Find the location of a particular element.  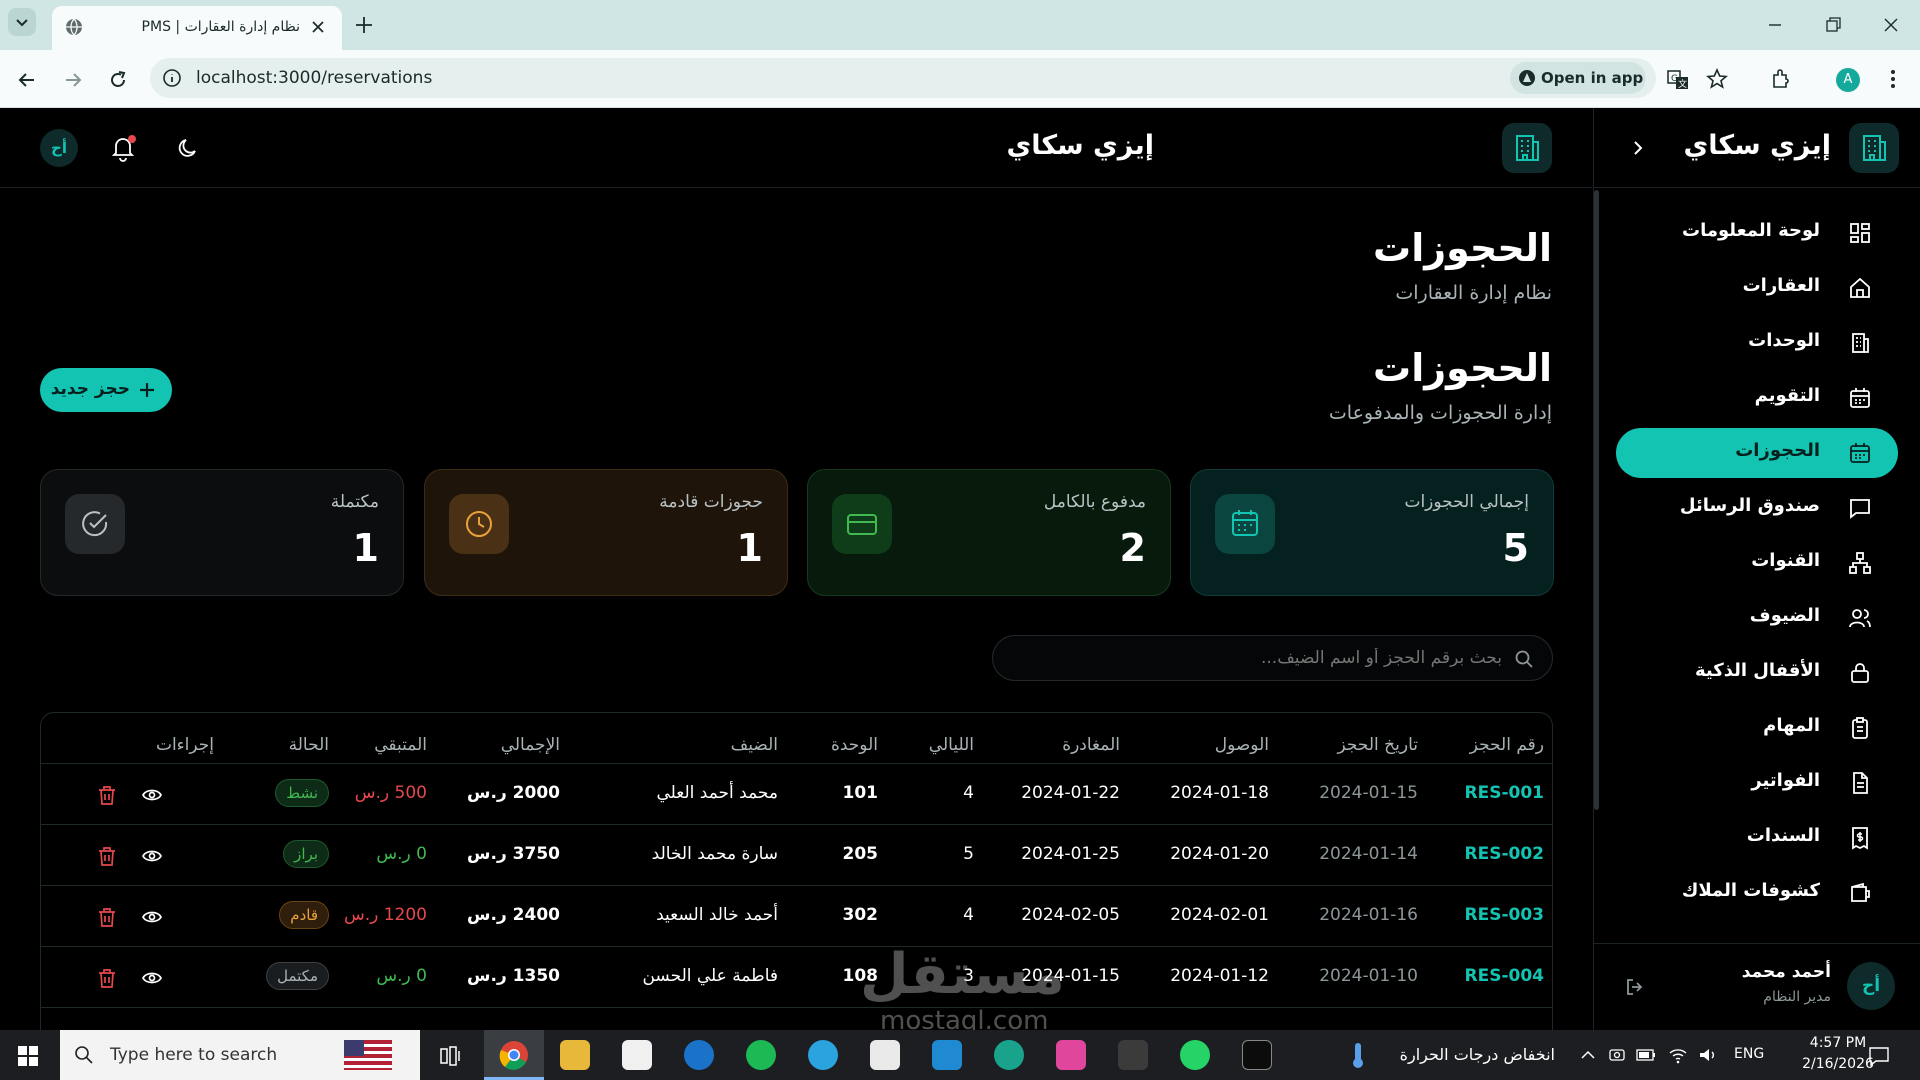

sidebar-item-smart-locks: الأقفال الذكية is located at coordinates (1757, 673).